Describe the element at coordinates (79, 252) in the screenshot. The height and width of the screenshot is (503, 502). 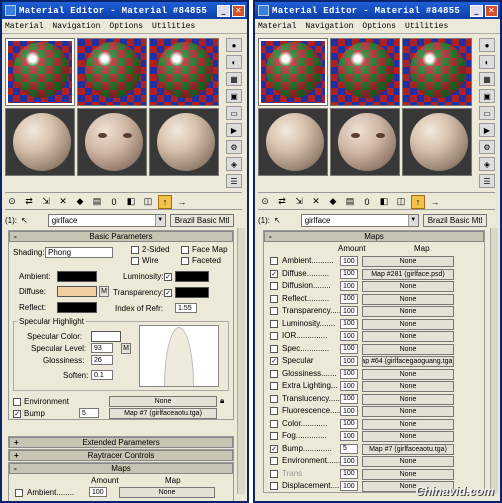
I see `shading-select: Phong` at that location.